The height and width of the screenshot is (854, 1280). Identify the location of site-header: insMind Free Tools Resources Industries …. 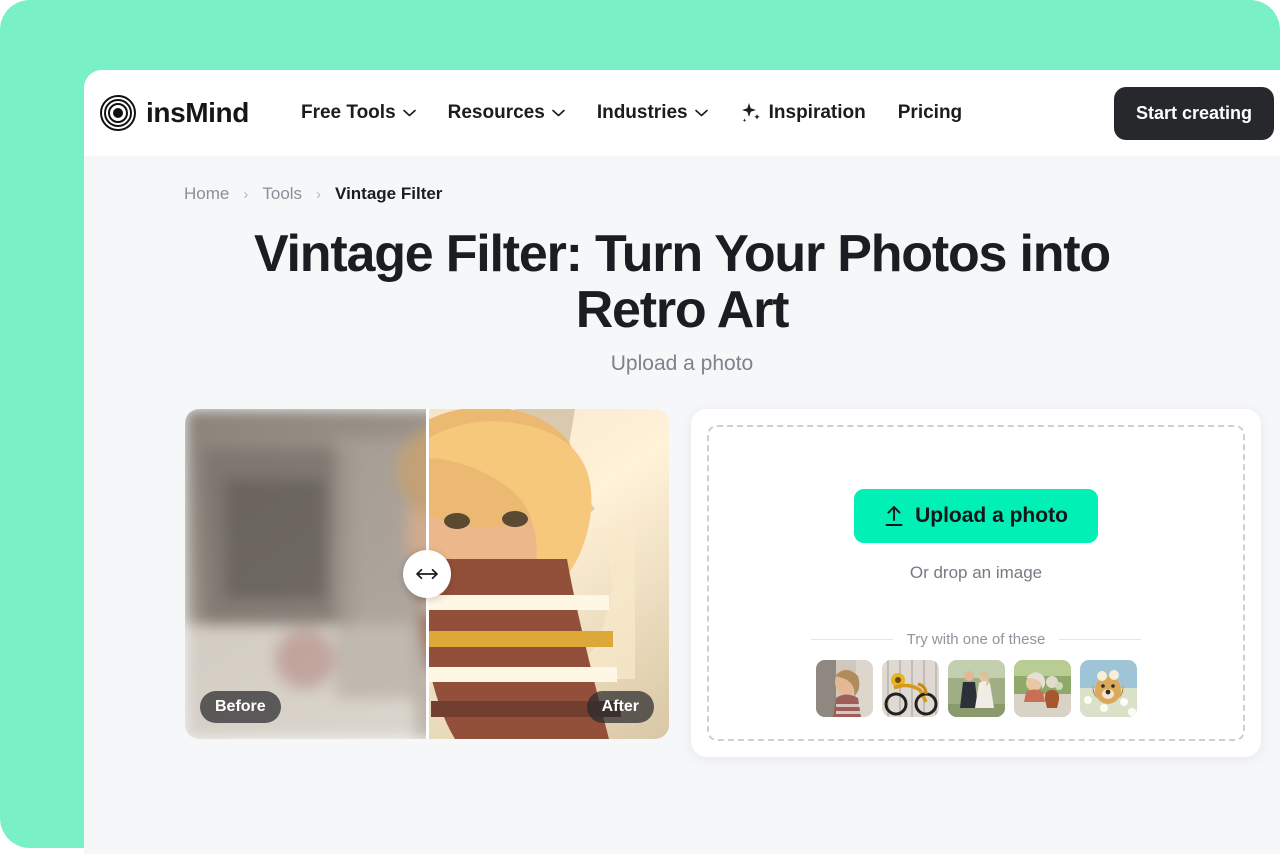
(682, 113).